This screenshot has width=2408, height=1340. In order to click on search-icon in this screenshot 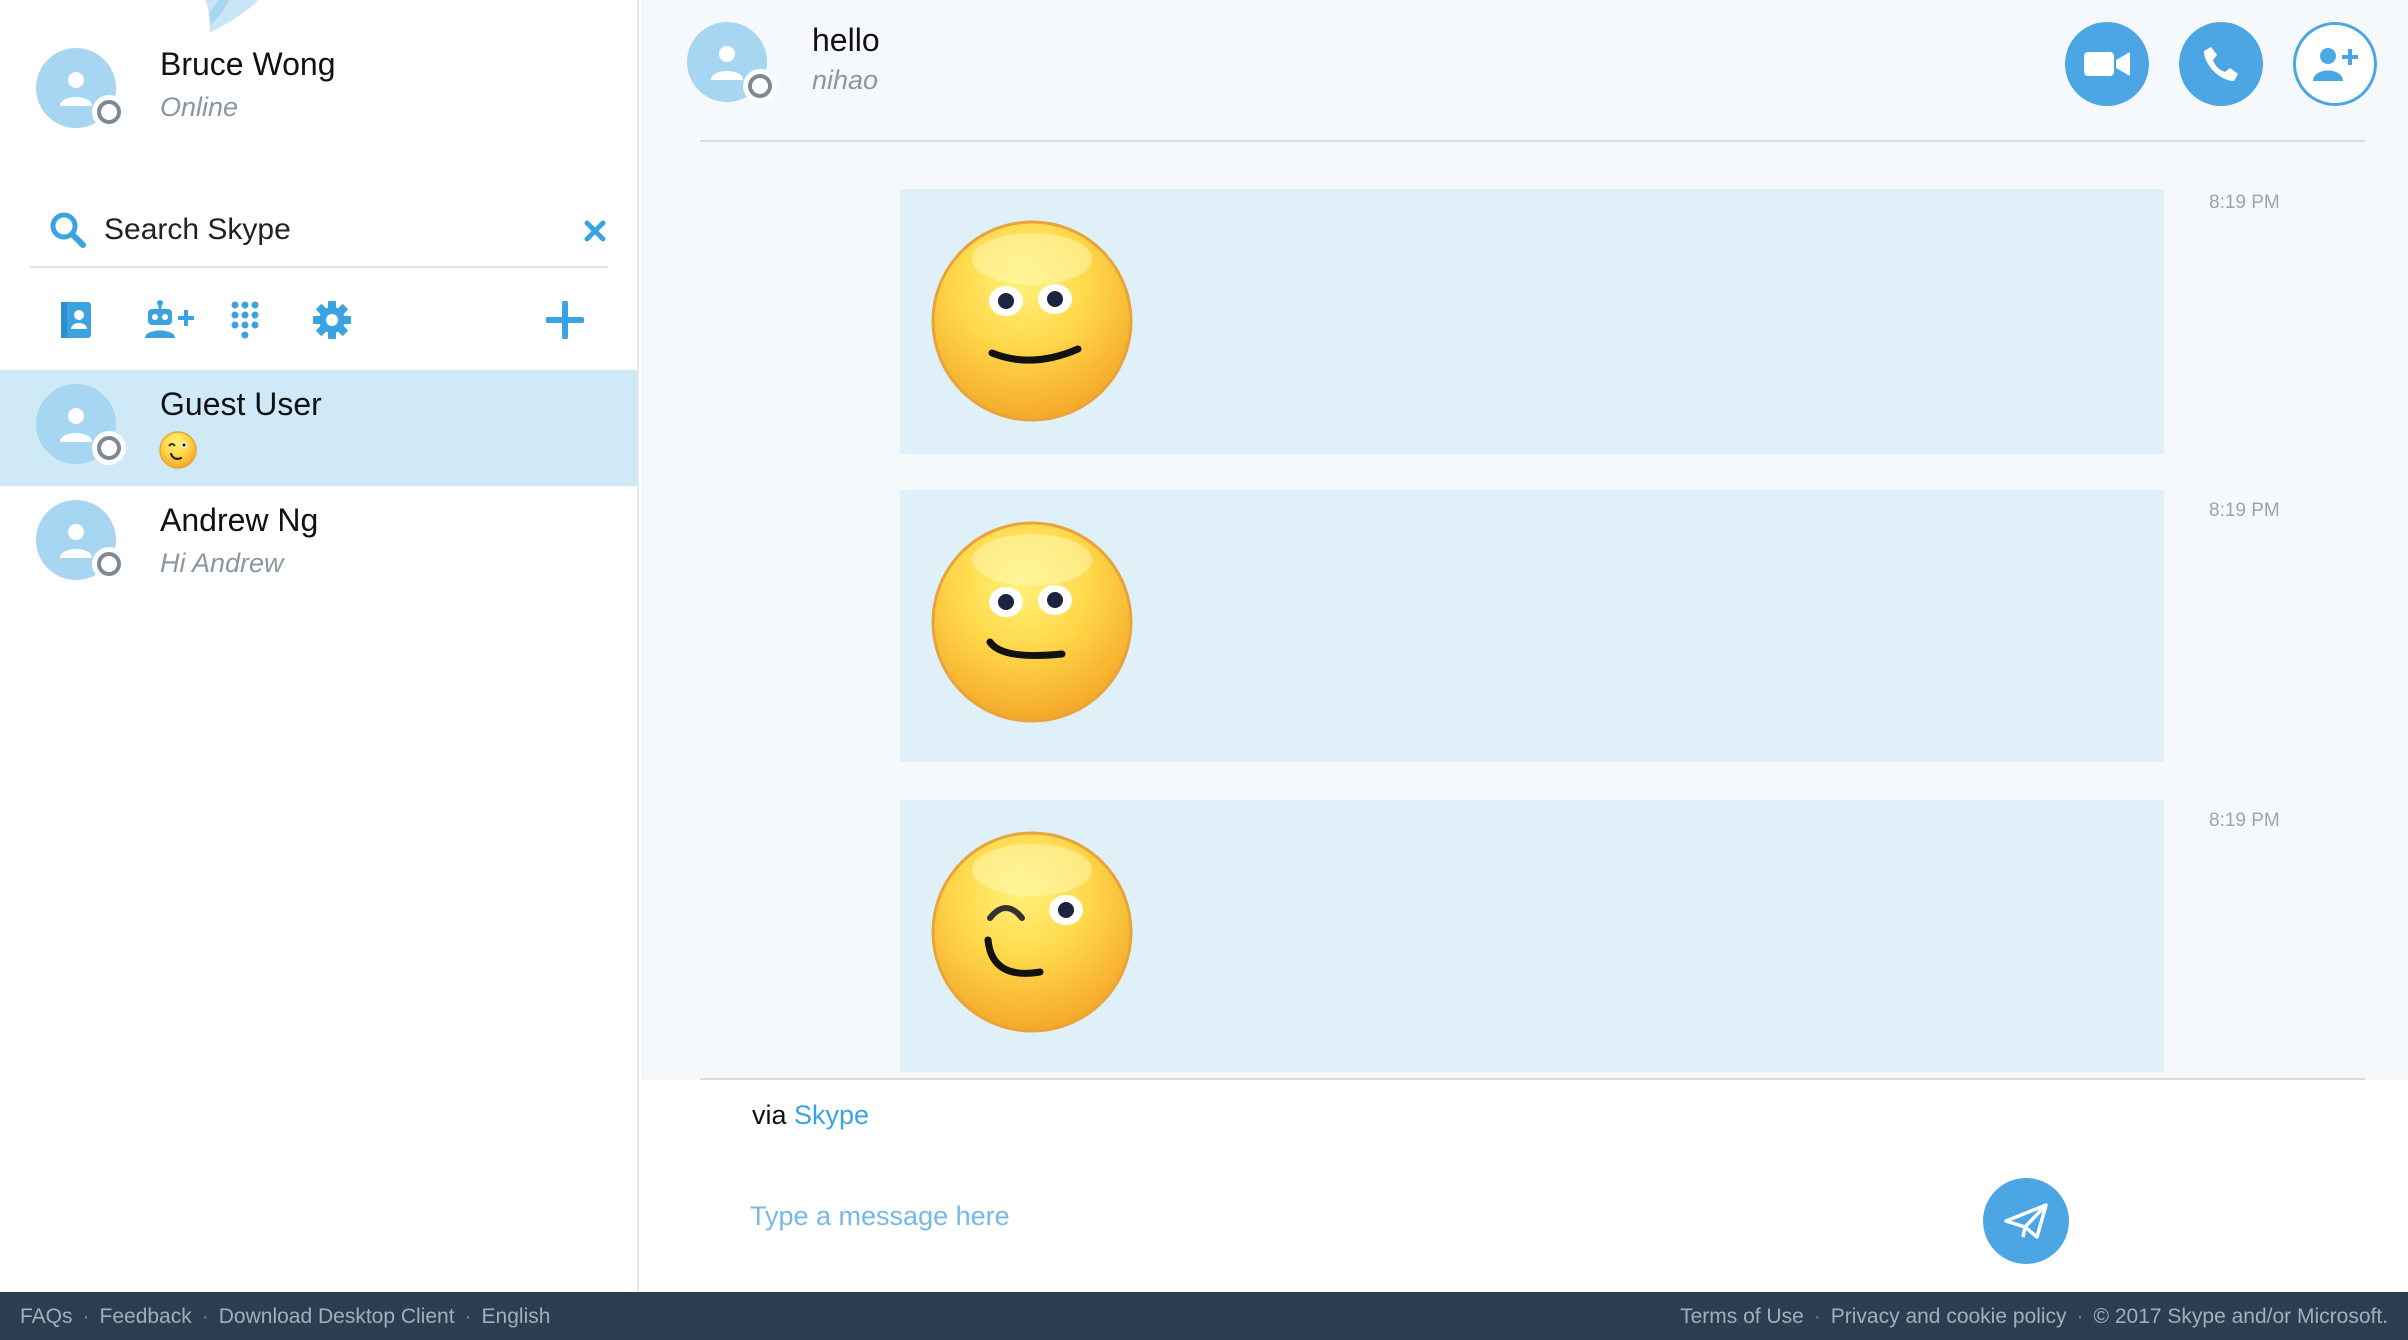, I will do `click(68, 230)`.